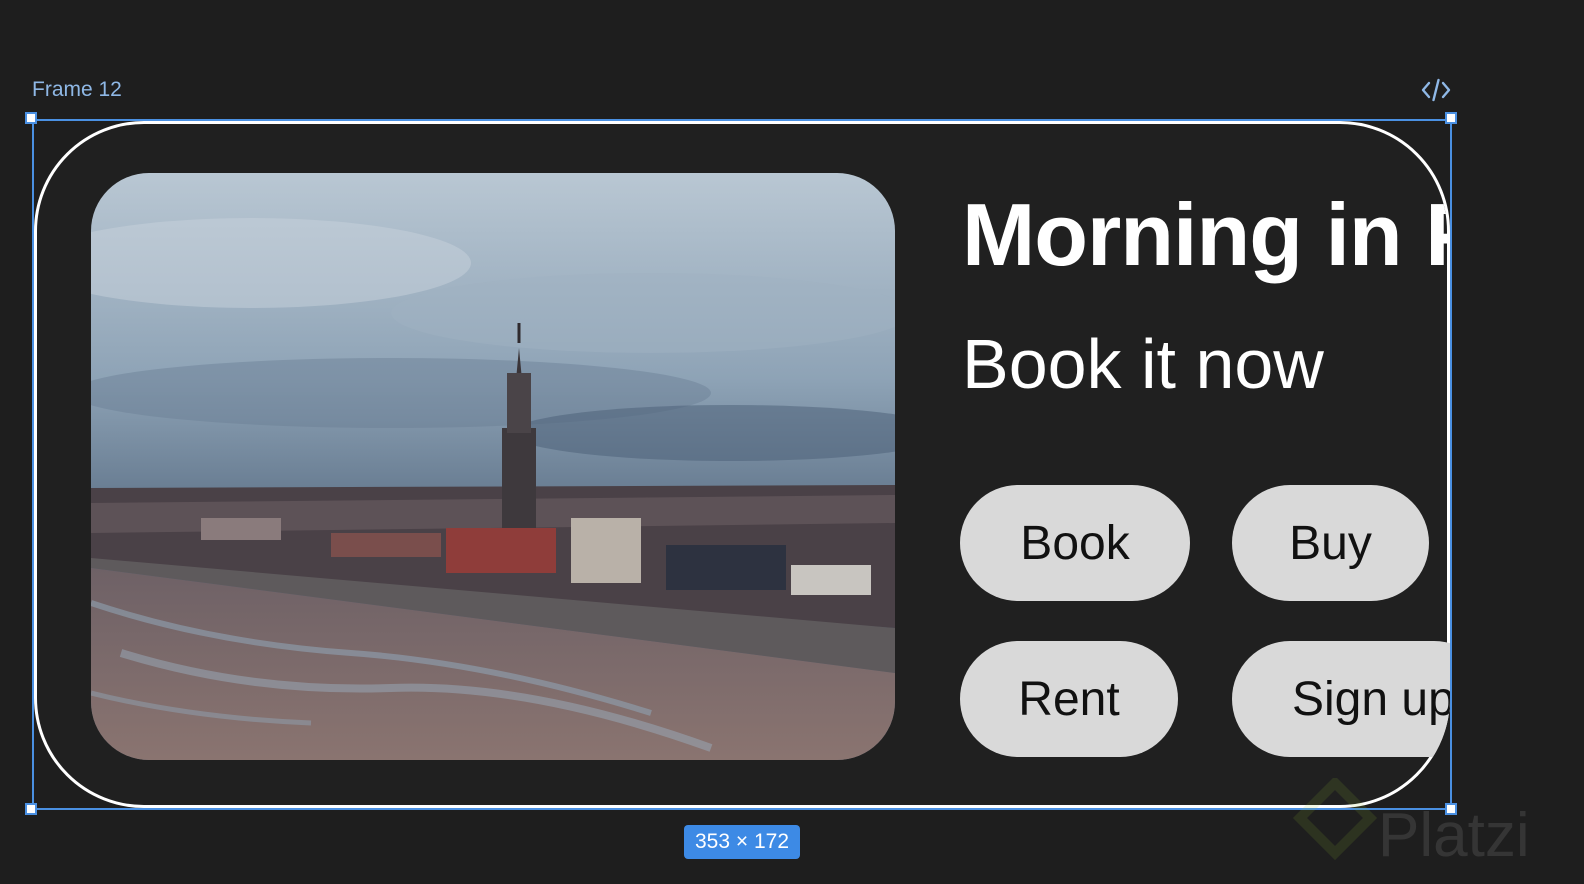 Image resolution: width=1584 pixels, height=884 pixels. I want to click on code-icon, so click(1436, 90).